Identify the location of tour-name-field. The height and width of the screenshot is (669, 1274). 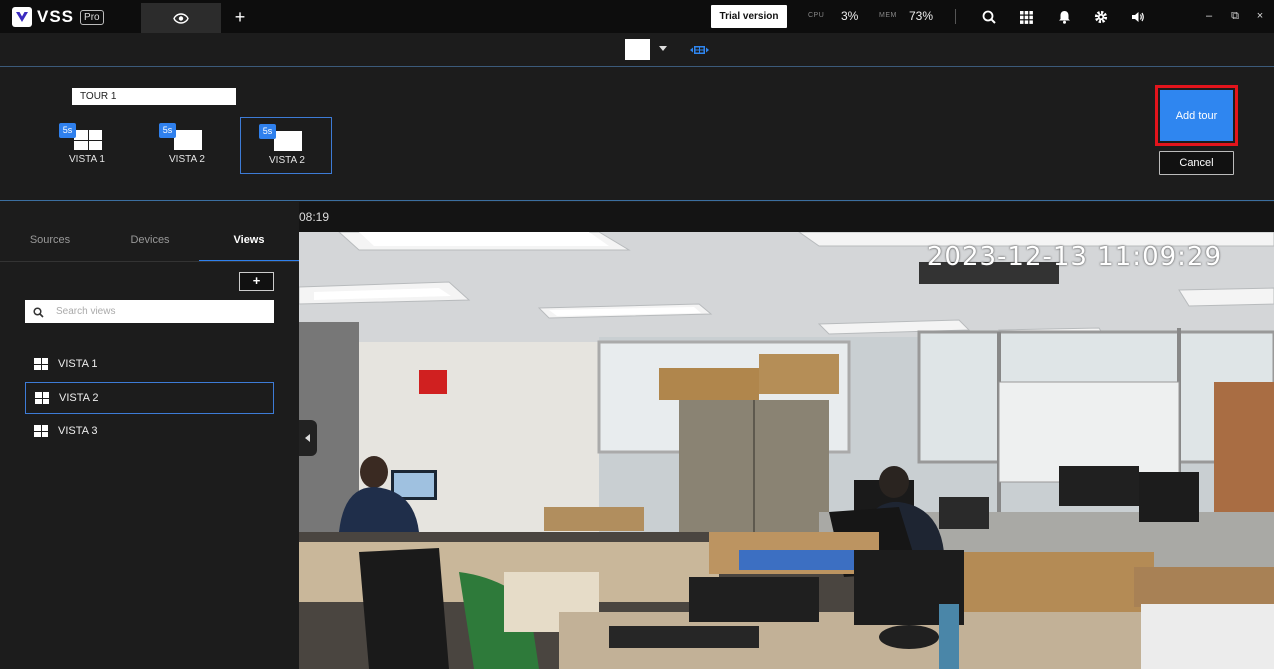
(154, 96).